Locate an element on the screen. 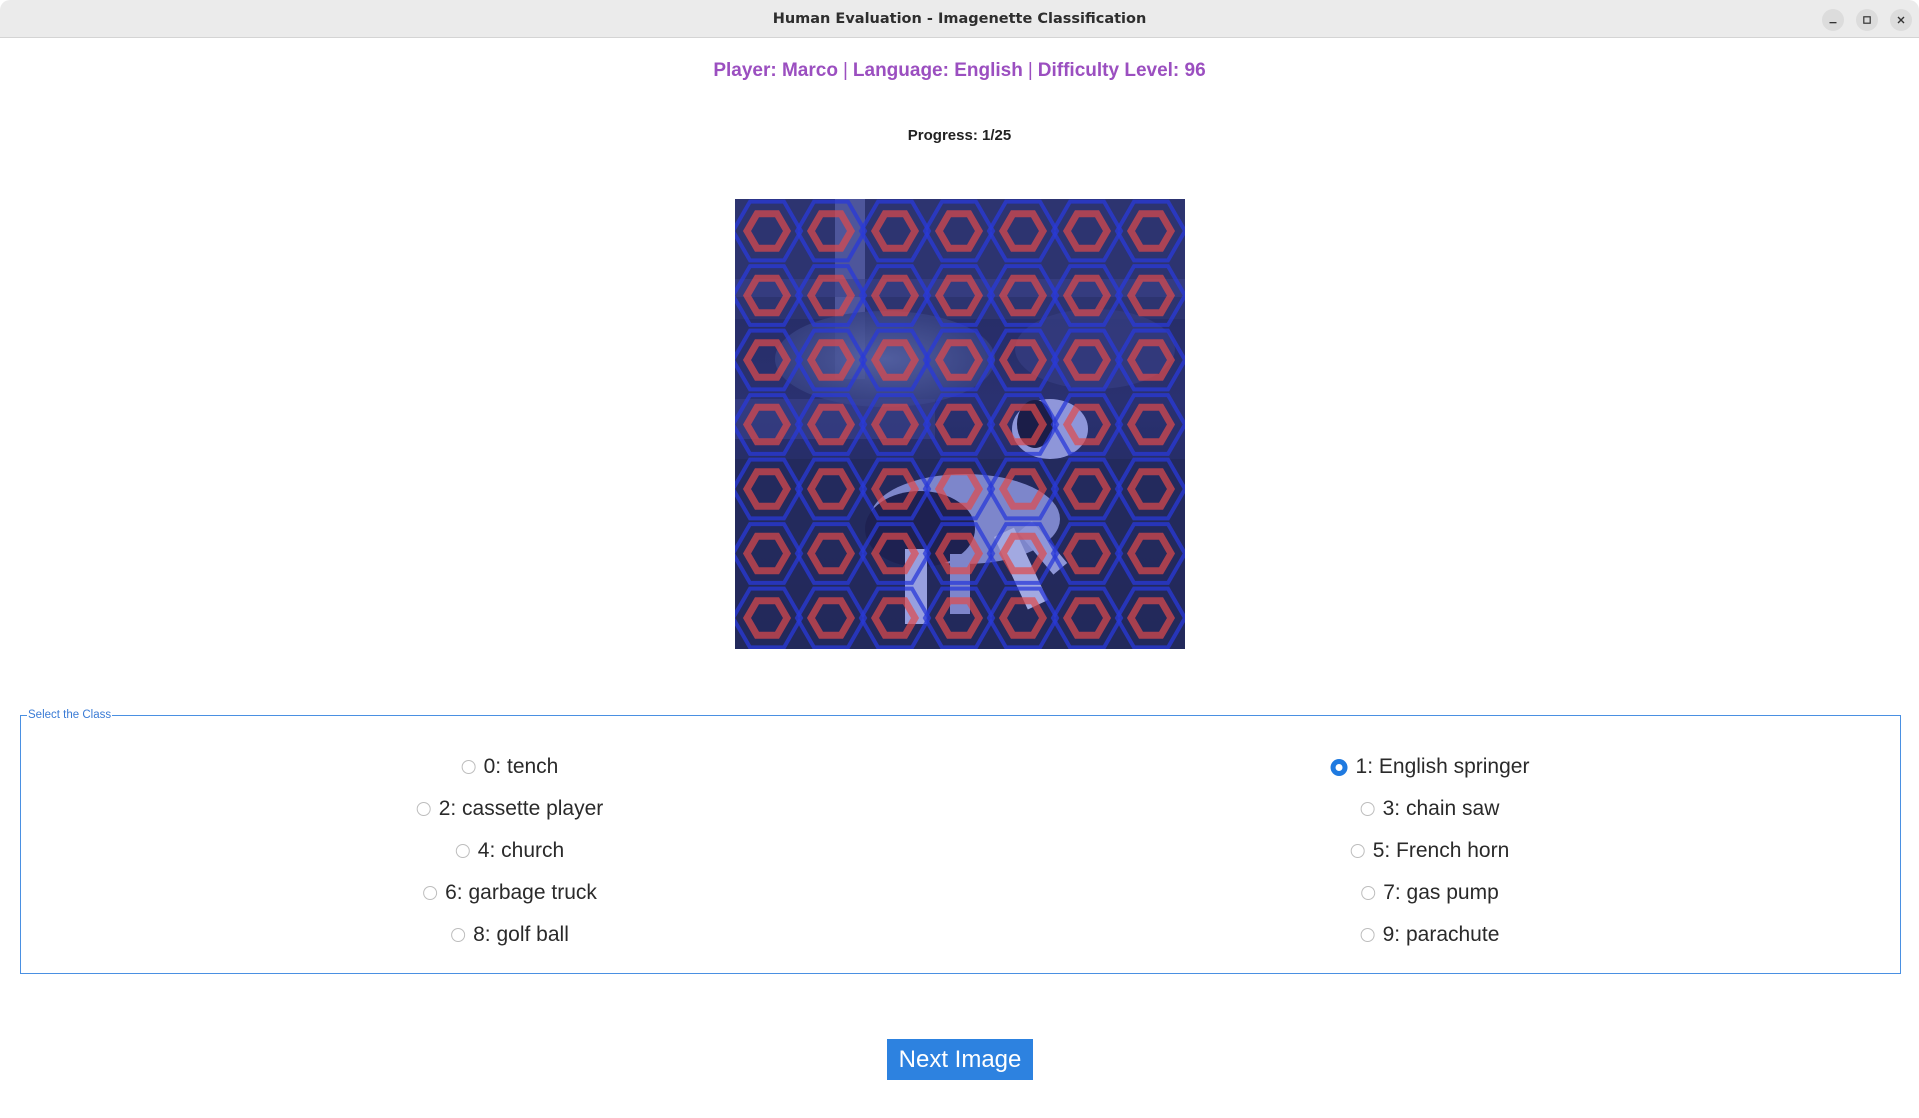 This screenshot has width=1919, height=1118. class-option-label: 2: cassette player is located at coordinates (521, 808).